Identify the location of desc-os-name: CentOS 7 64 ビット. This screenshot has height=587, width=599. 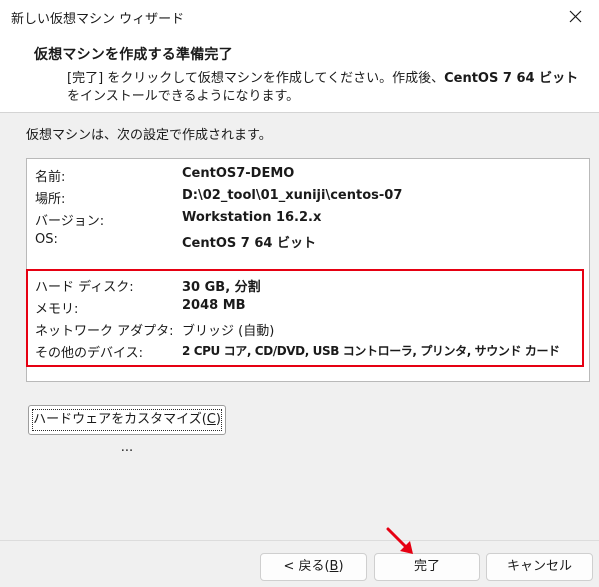
(511, 78).